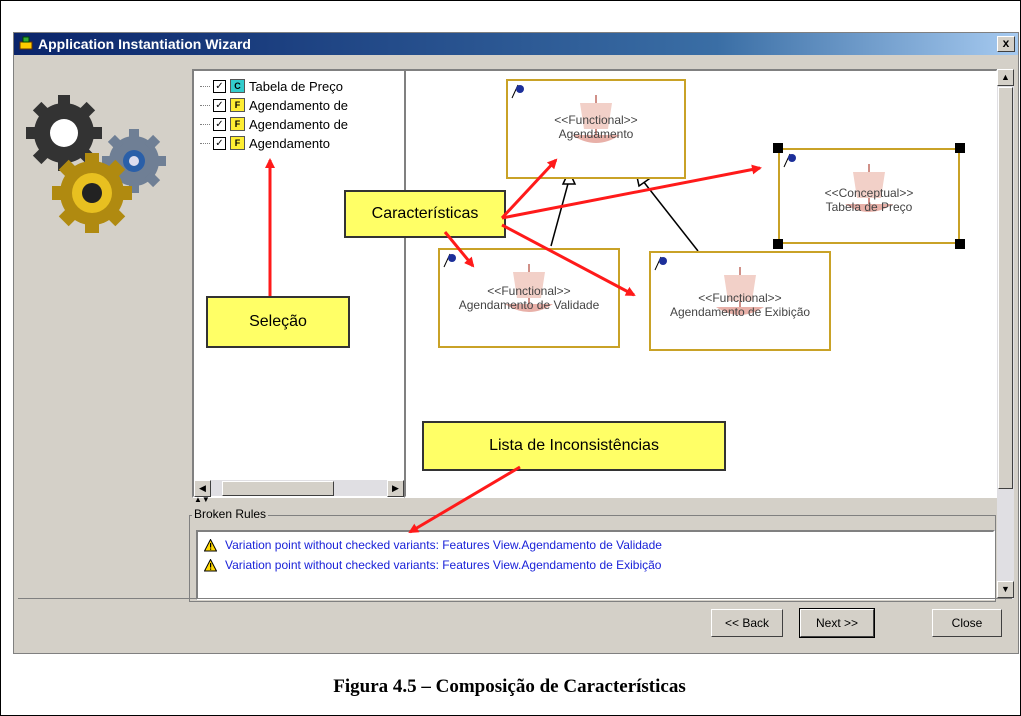 The width and height of the screenshot is (1021, 716). What do you see at coordinates (26, 43) in the screenshot?
I see `app-icon` at bounding box center [26, 43].